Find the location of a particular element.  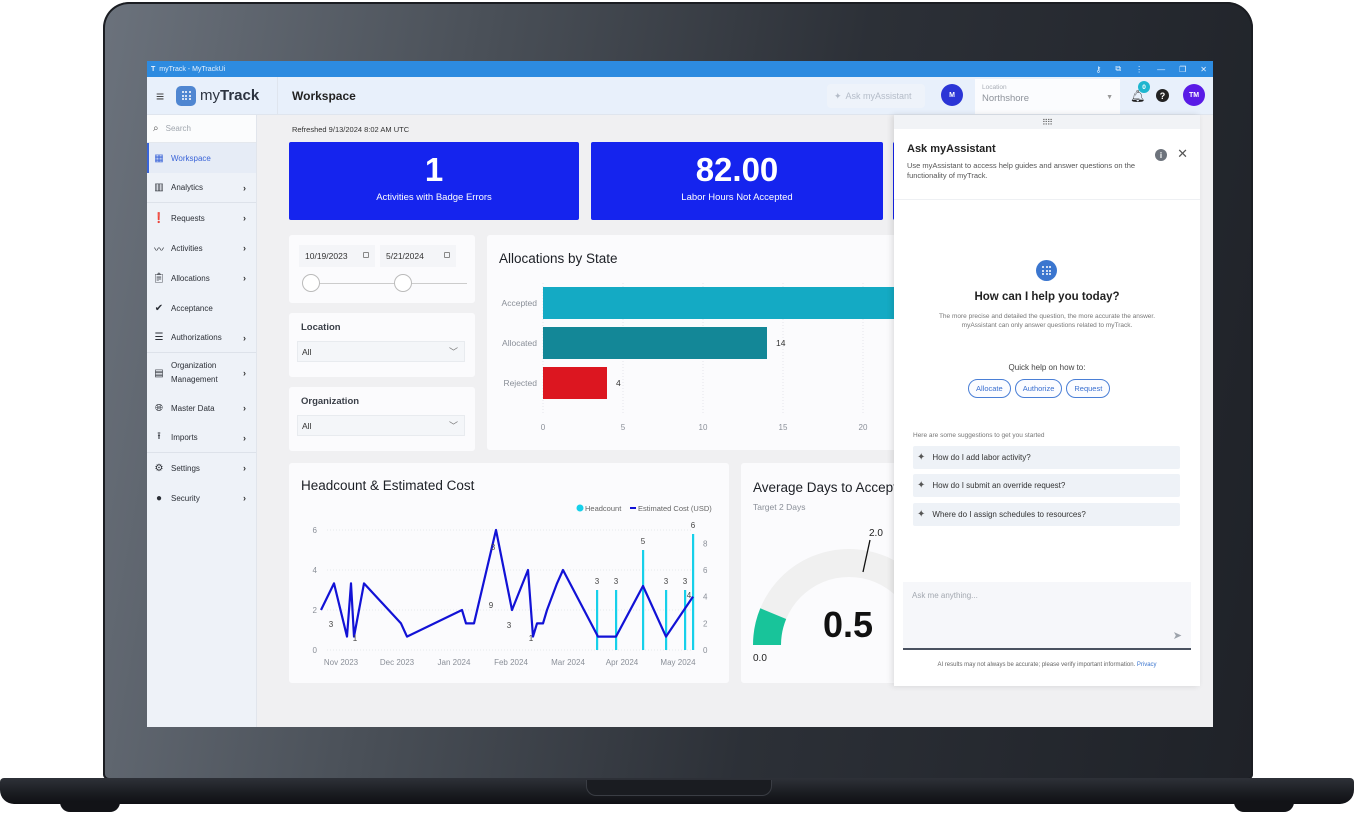

point-label: 4 is located at coordinates (689, 595).